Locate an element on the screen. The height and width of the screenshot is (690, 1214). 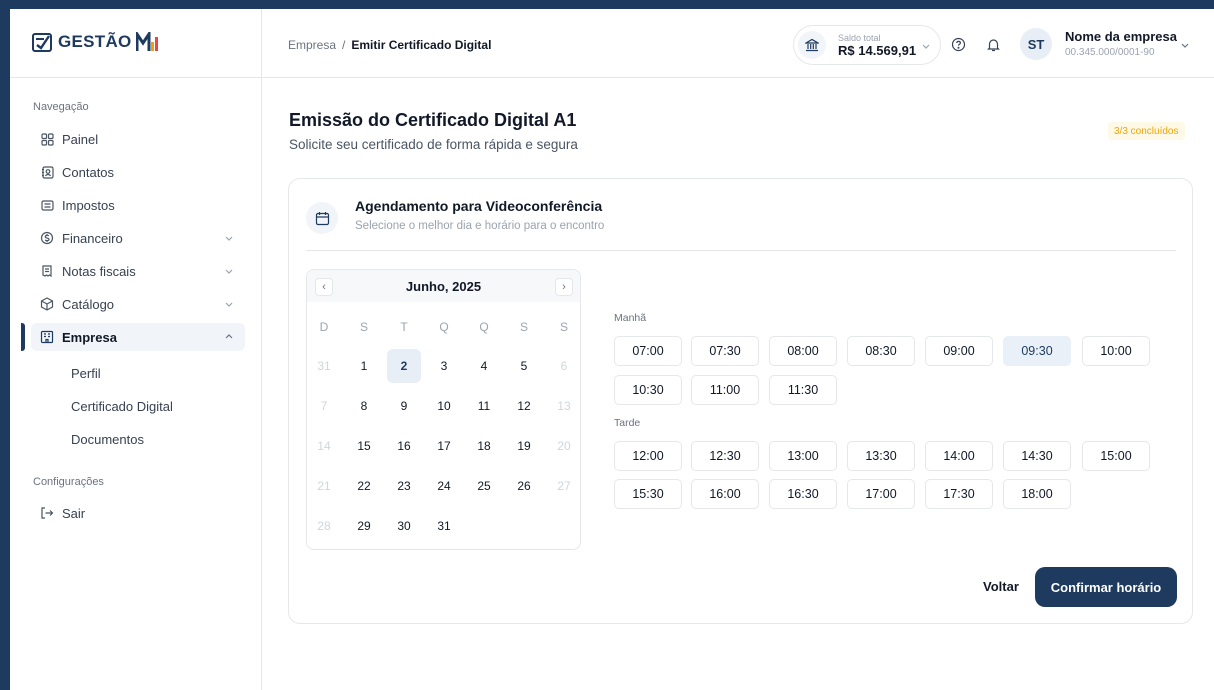
sidebar-subitem-certificado-digital: Certificado Digital is located at coordinates (122, 406).